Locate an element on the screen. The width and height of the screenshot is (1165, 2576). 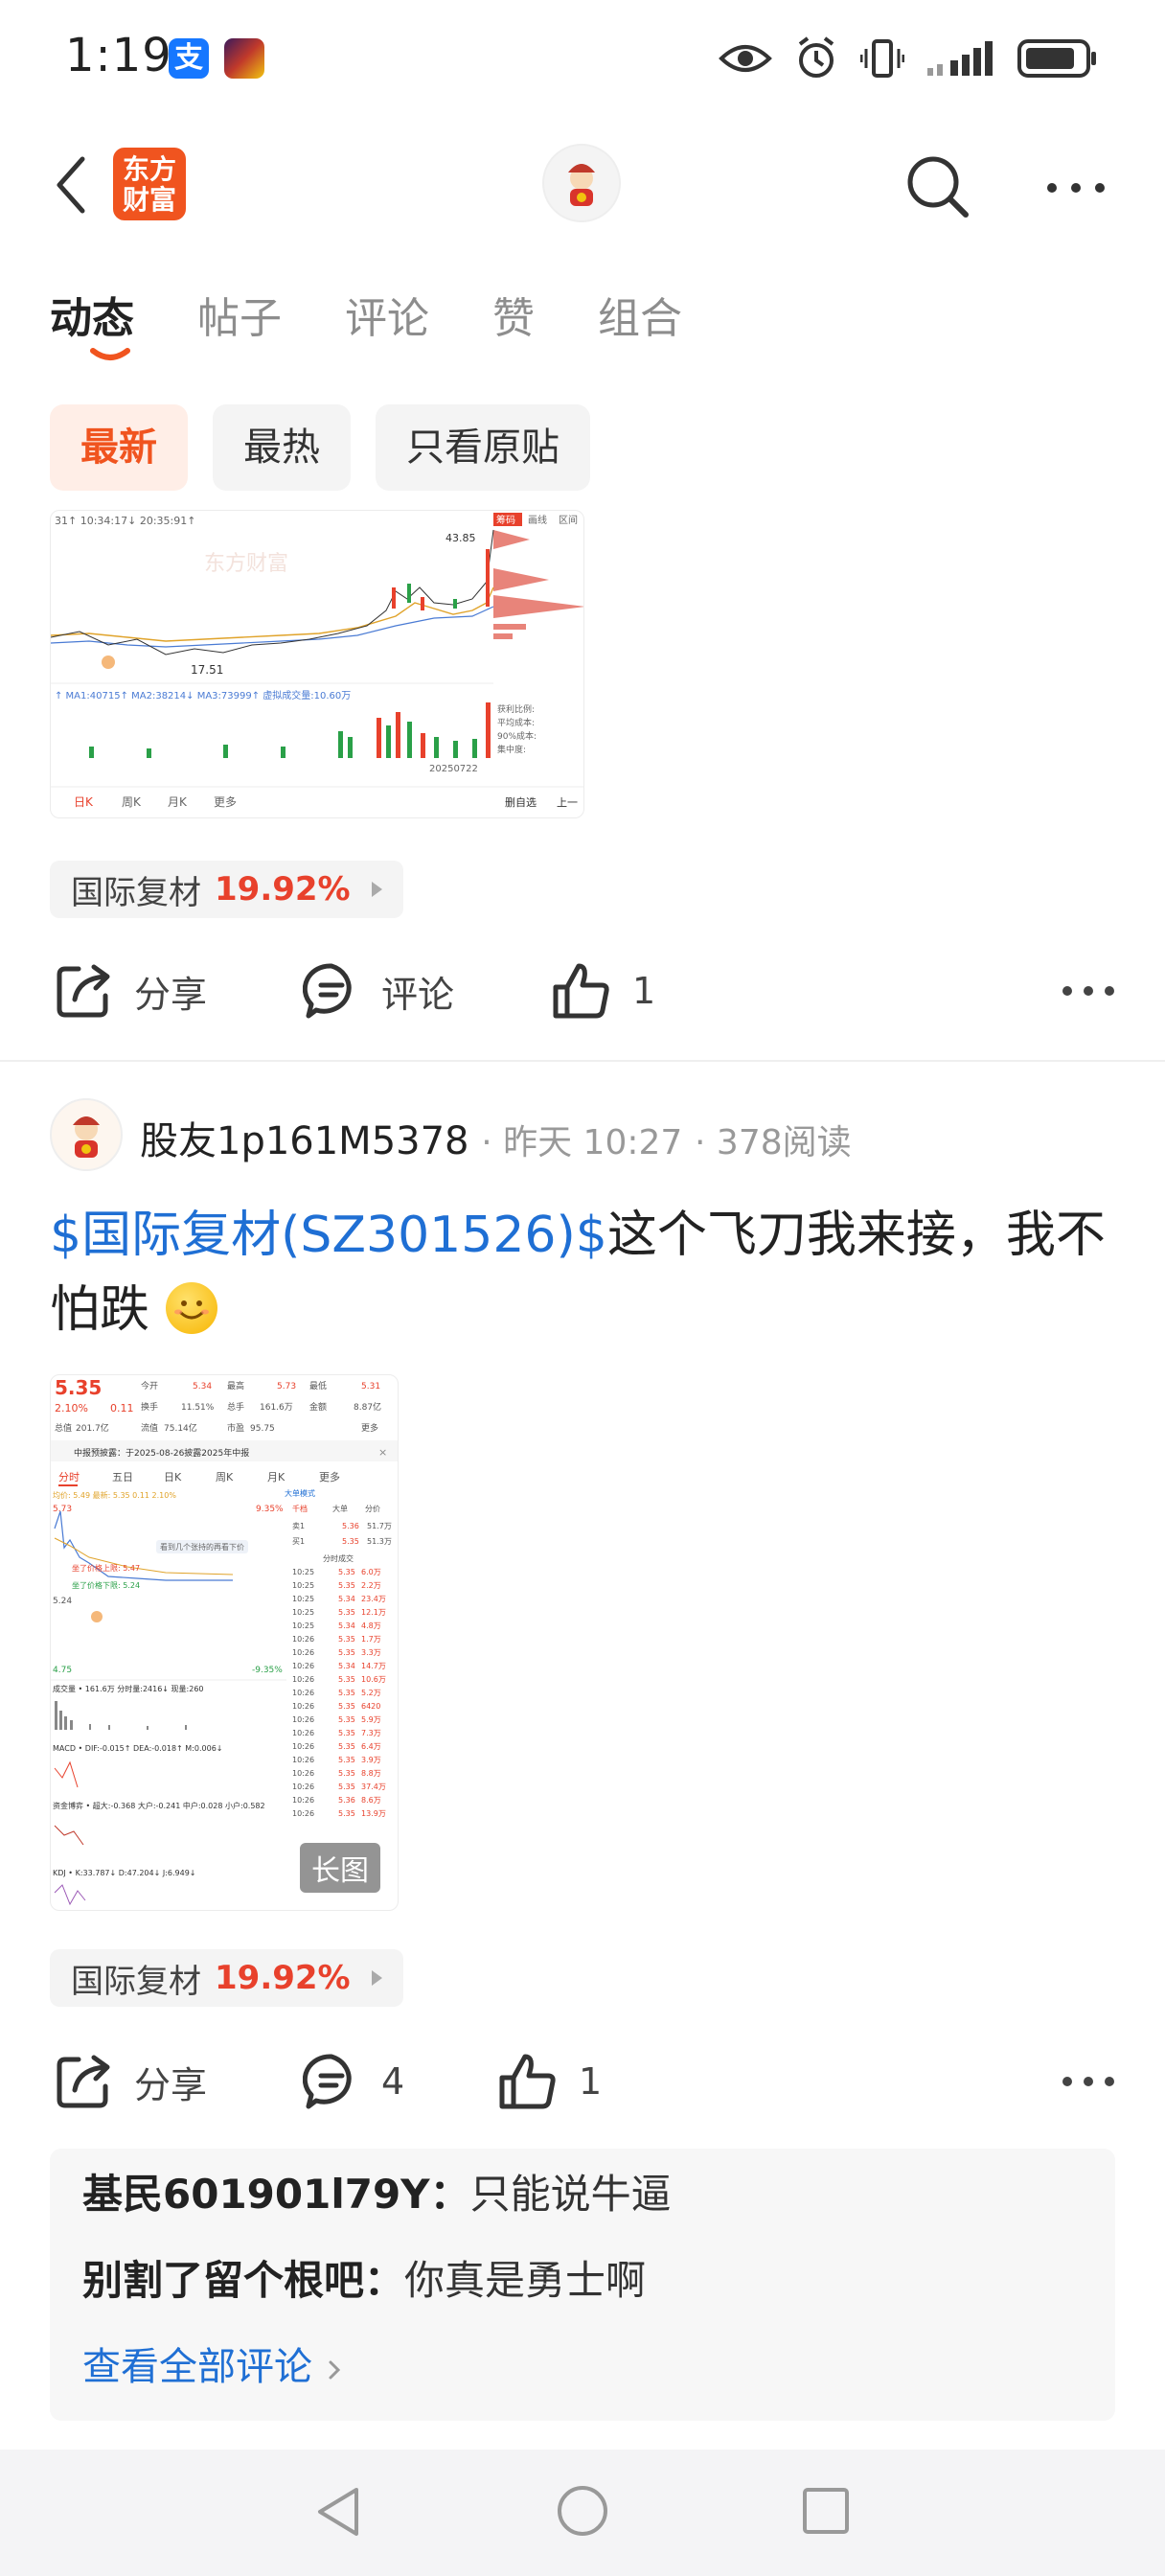
q-more: 更多 is located at coordinates (370, 1428).